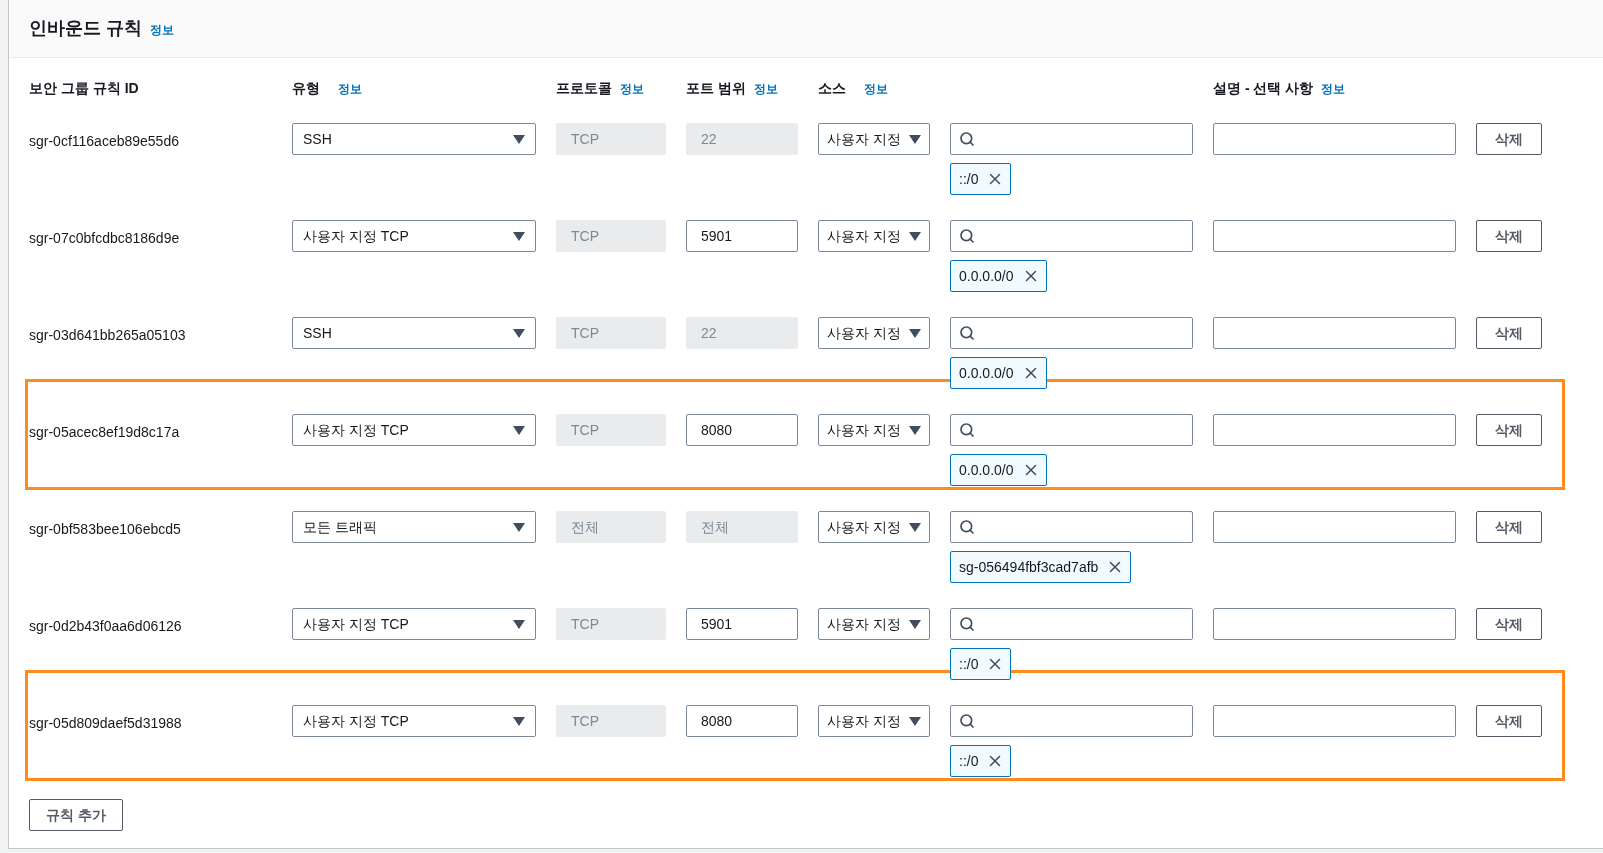 This screenshot has height=853, width=1603. What do you see at coordinates (414, 527) in the screenshot?
I see `type-select: 모든 트래픽` at bounding box center [414, 527].